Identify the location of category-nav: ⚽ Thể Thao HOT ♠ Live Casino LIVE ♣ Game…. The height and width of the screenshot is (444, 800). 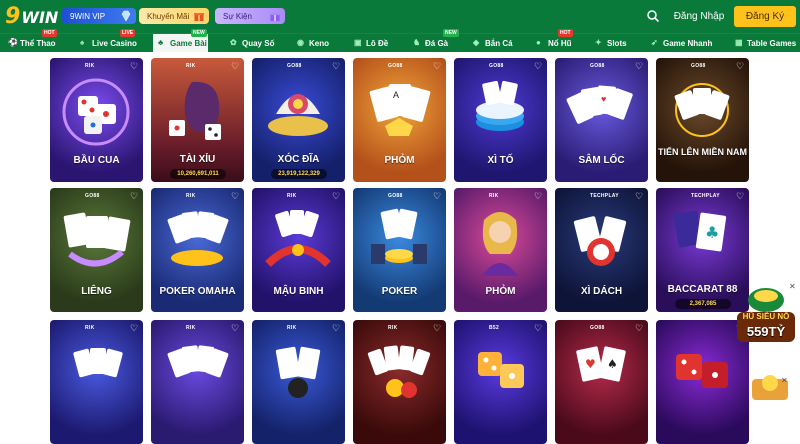
(400, 40).